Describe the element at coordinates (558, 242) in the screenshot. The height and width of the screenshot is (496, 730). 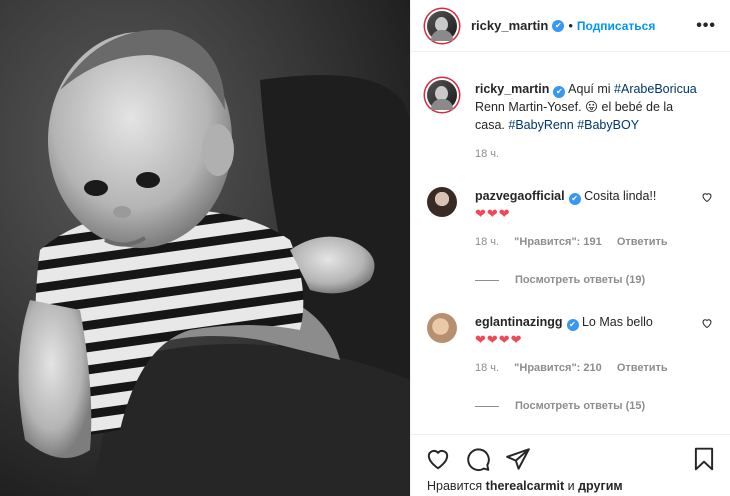
I see `comment-likes-count: "Нравится": 191` at that location.